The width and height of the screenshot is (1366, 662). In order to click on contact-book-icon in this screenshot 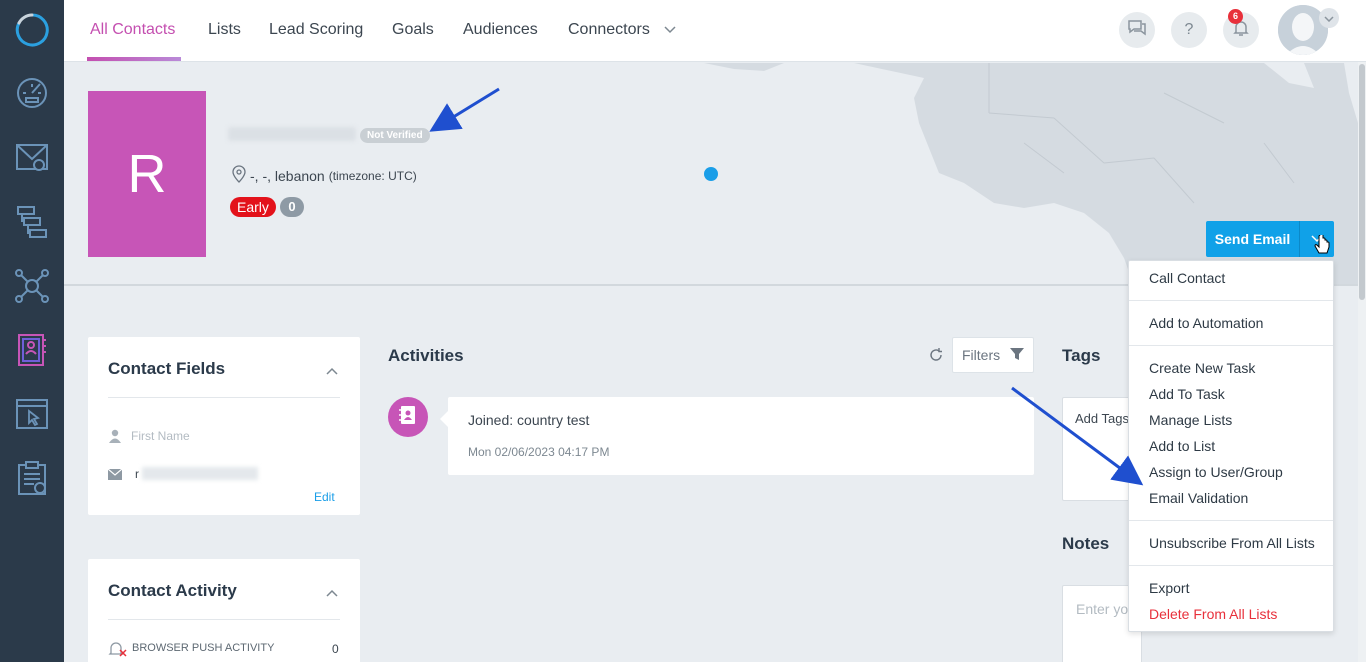, I will do `click(408, 417)`.